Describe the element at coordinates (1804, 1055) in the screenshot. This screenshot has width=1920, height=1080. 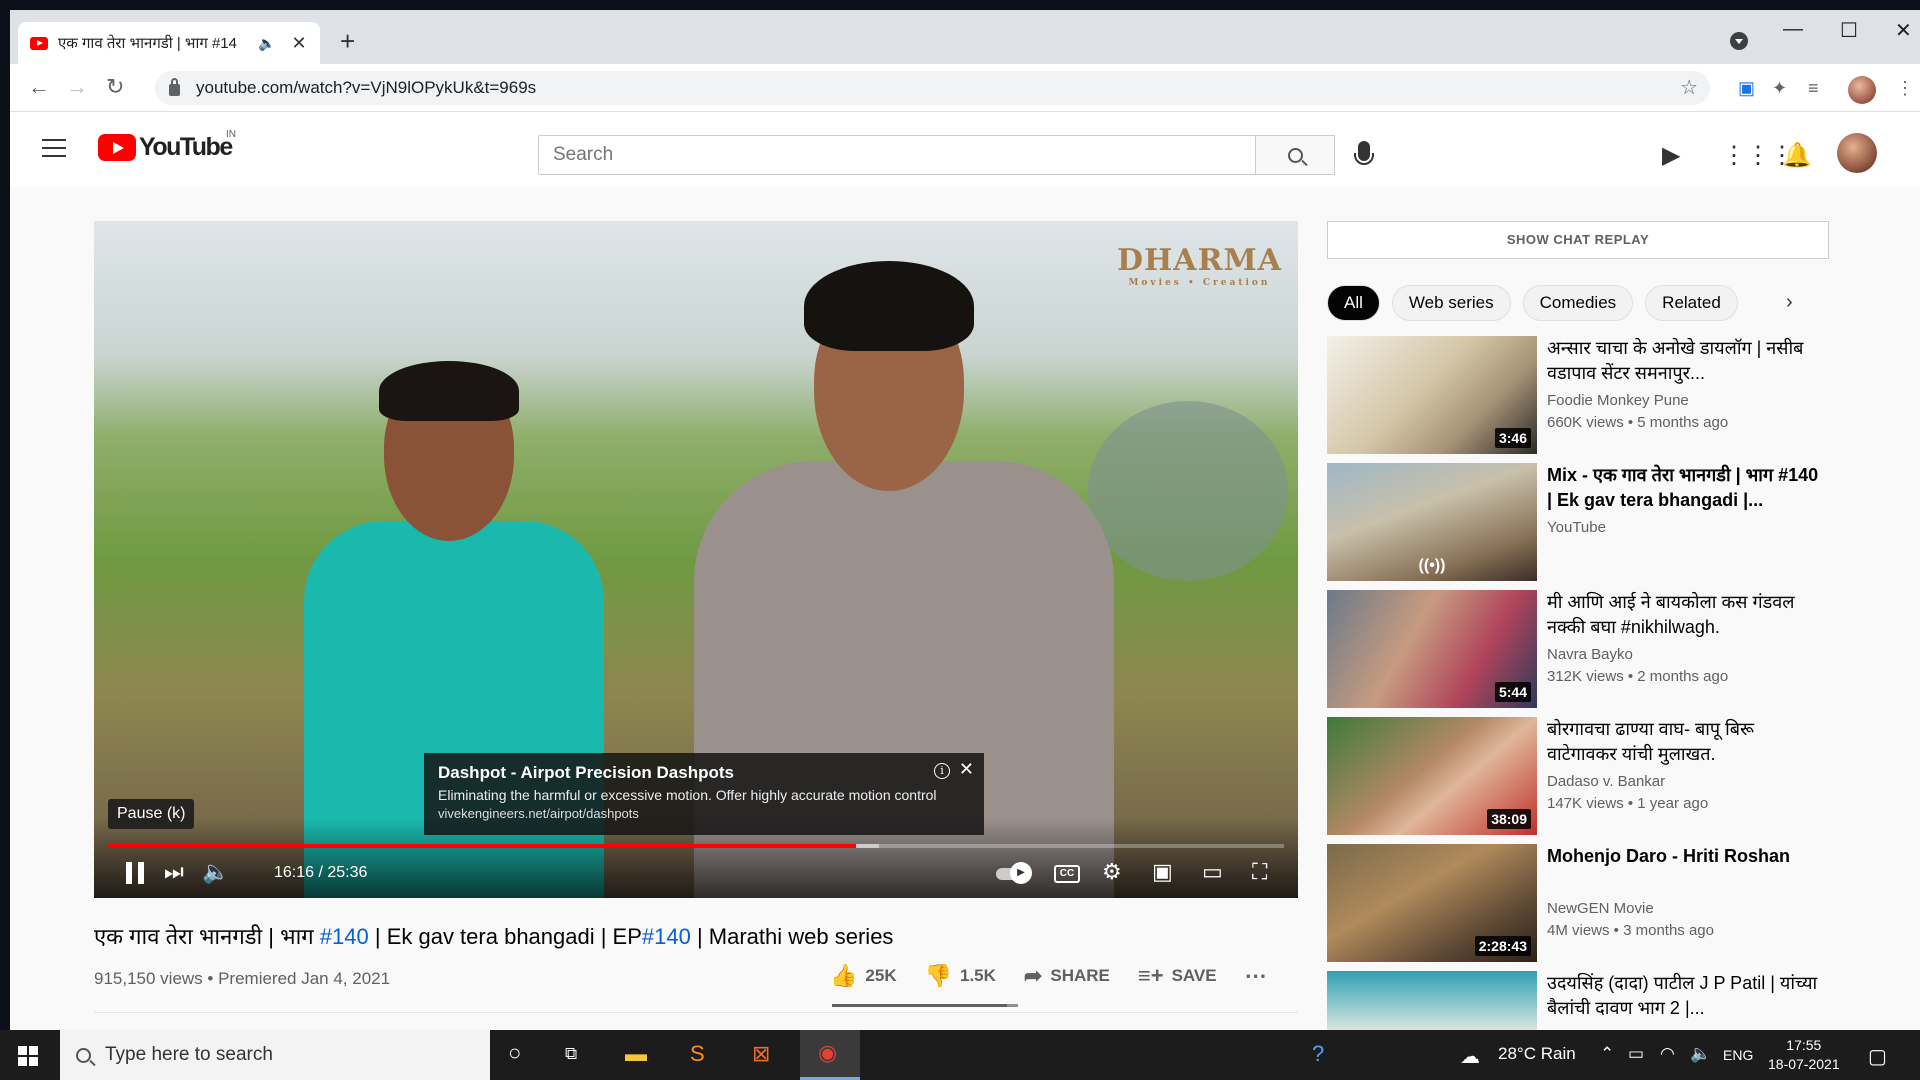
I see `taskbar-clock: 17:55 18-07-2021` at that location.